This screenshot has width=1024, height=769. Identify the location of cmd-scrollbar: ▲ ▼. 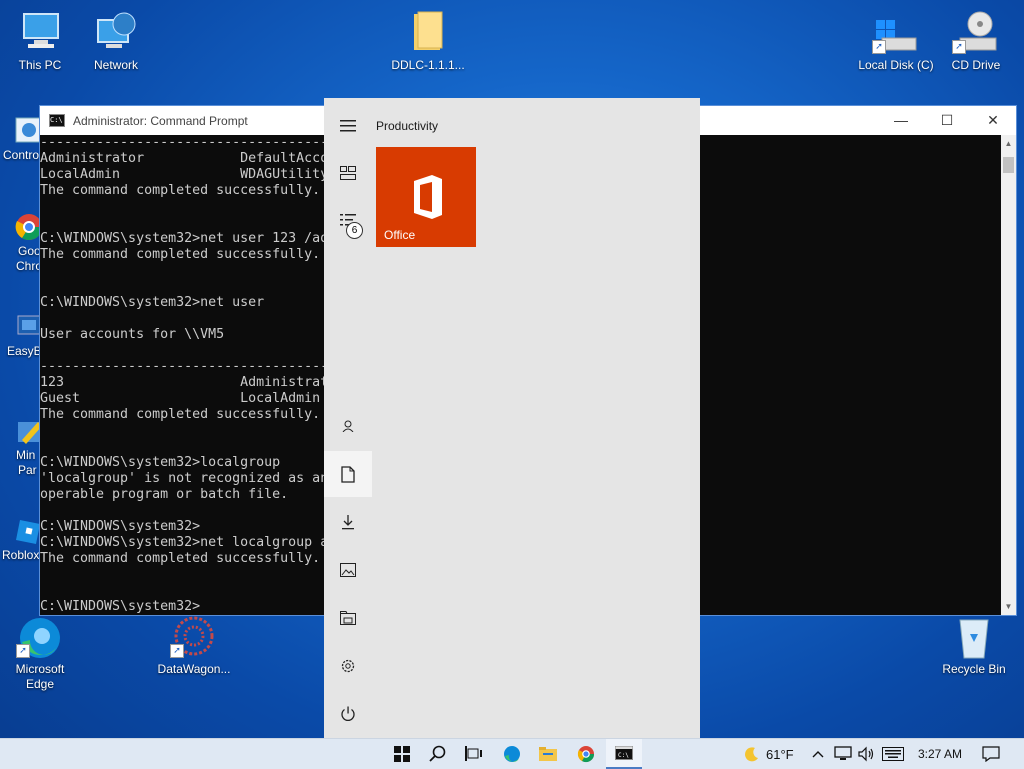
(1008, 375).